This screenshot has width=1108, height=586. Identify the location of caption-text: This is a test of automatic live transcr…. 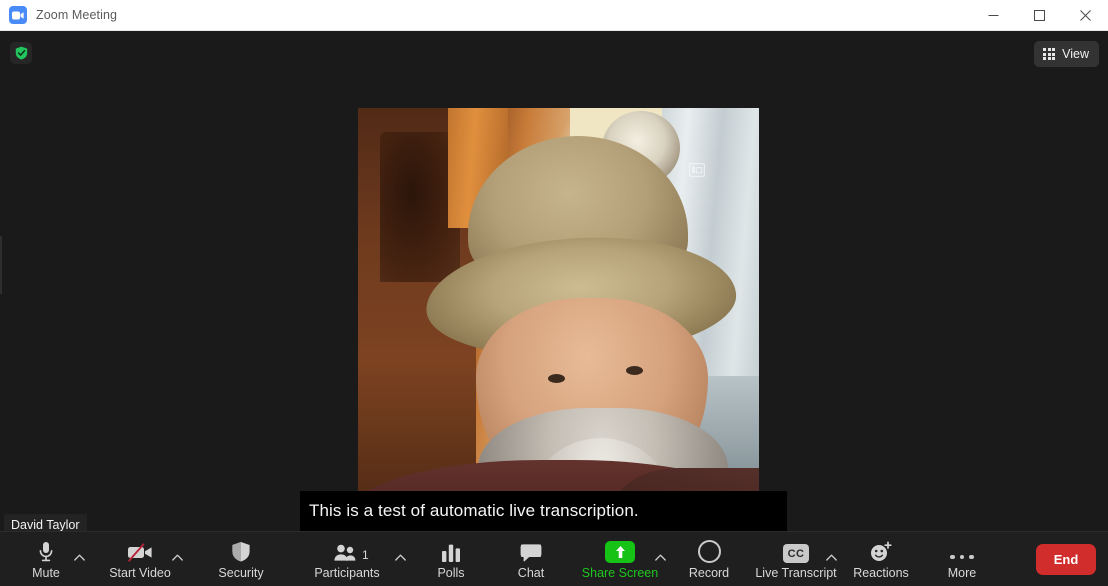
(474, 510).